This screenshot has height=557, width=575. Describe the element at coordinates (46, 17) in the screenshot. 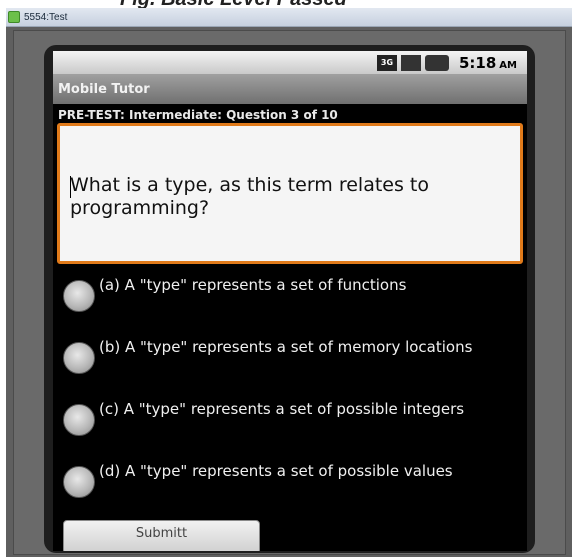

I see `emulator-title: 5554:Test` at that location.